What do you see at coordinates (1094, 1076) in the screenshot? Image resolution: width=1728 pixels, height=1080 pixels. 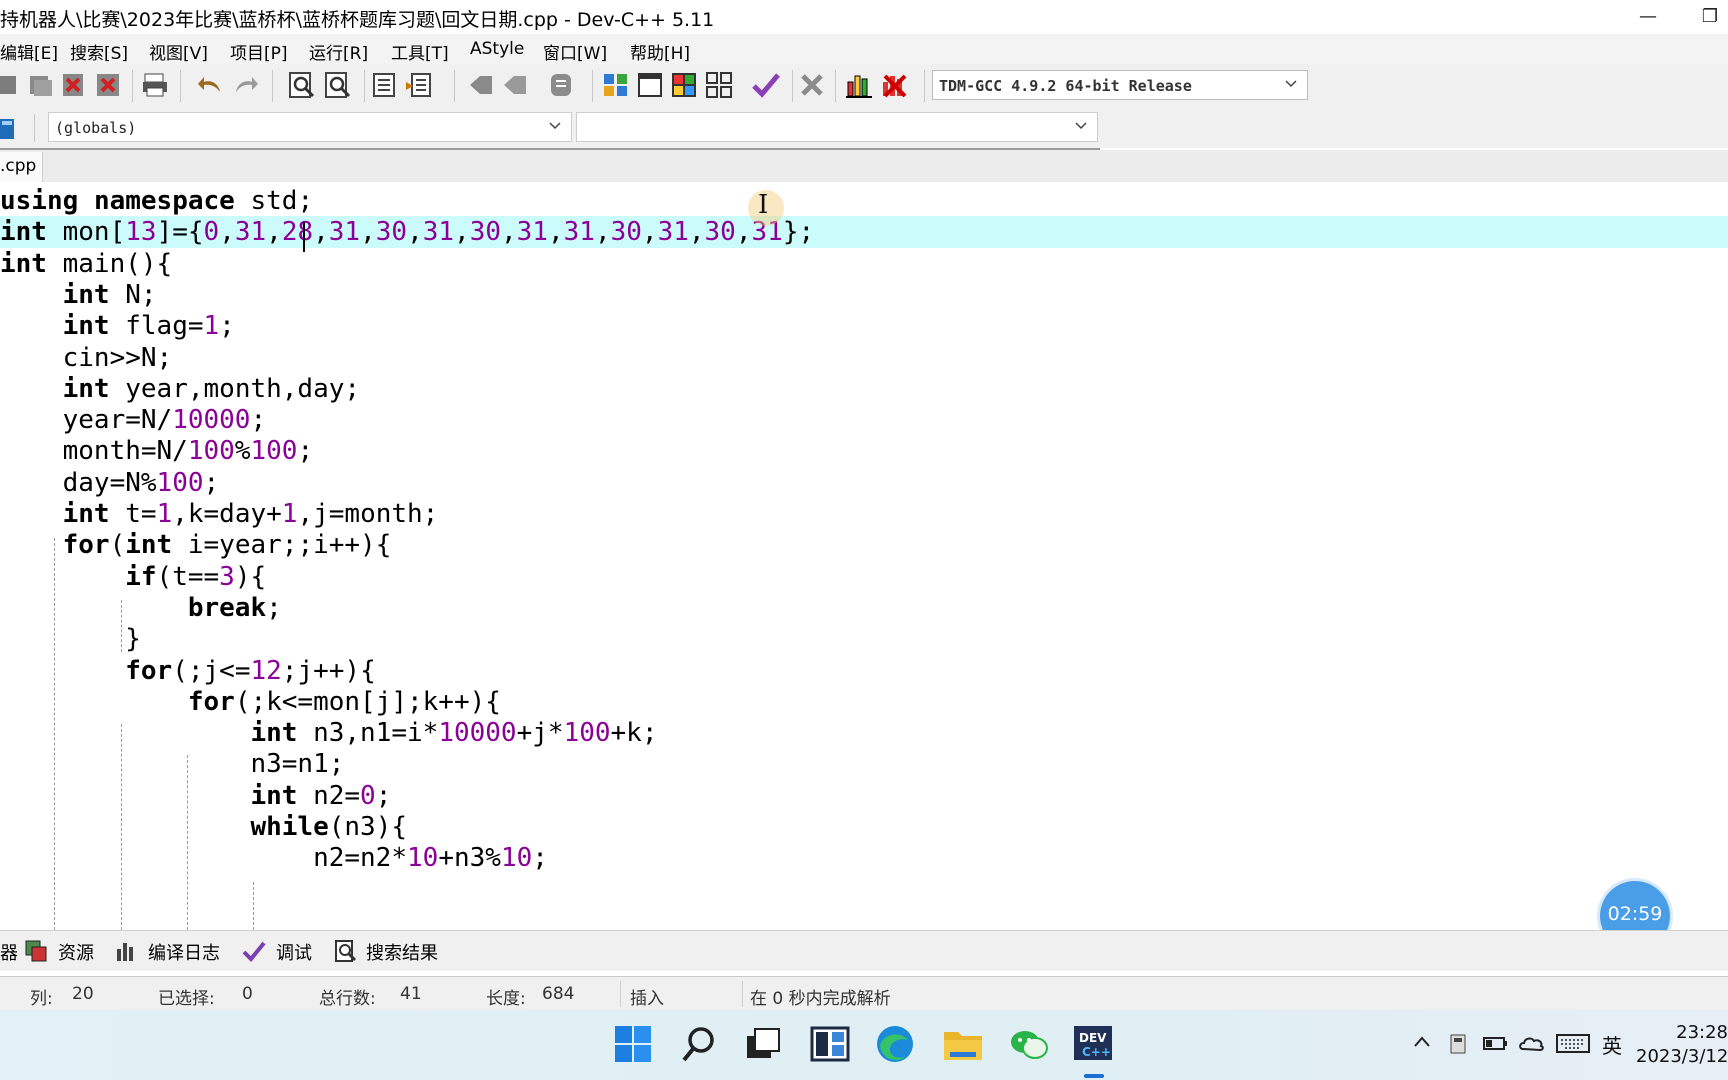 I see `active-app-indicator` at bounding box center [1094, 1076].